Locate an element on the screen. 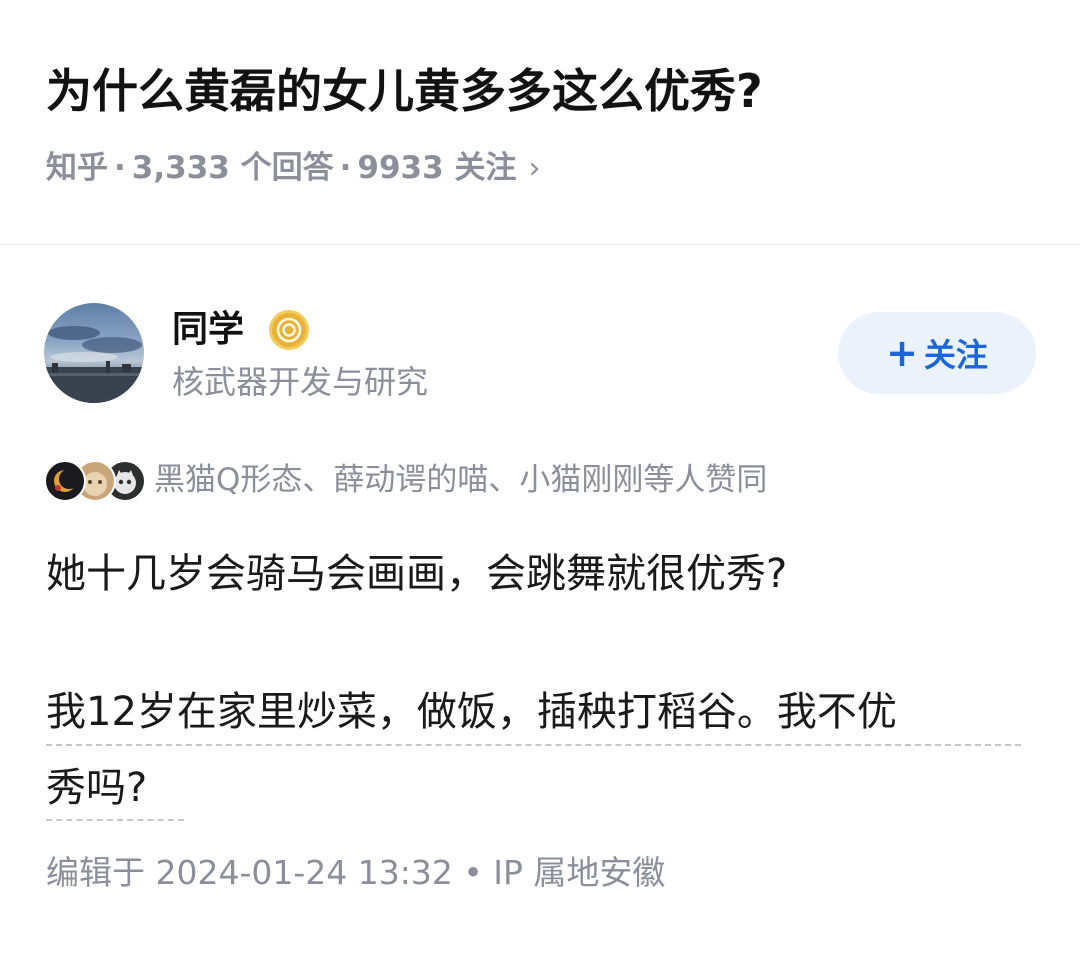  sky-photo-icon is located at coordinates (94, 364).